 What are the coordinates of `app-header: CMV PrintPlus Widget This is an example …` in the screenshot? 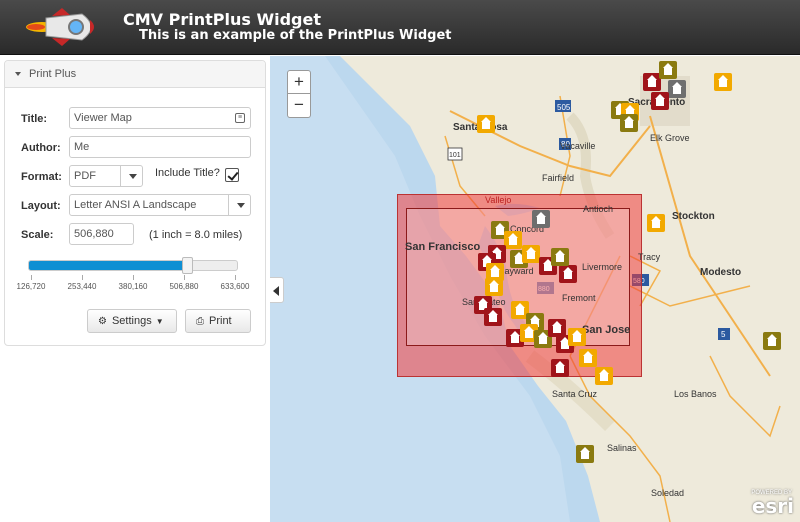 It's located at (400, 27).